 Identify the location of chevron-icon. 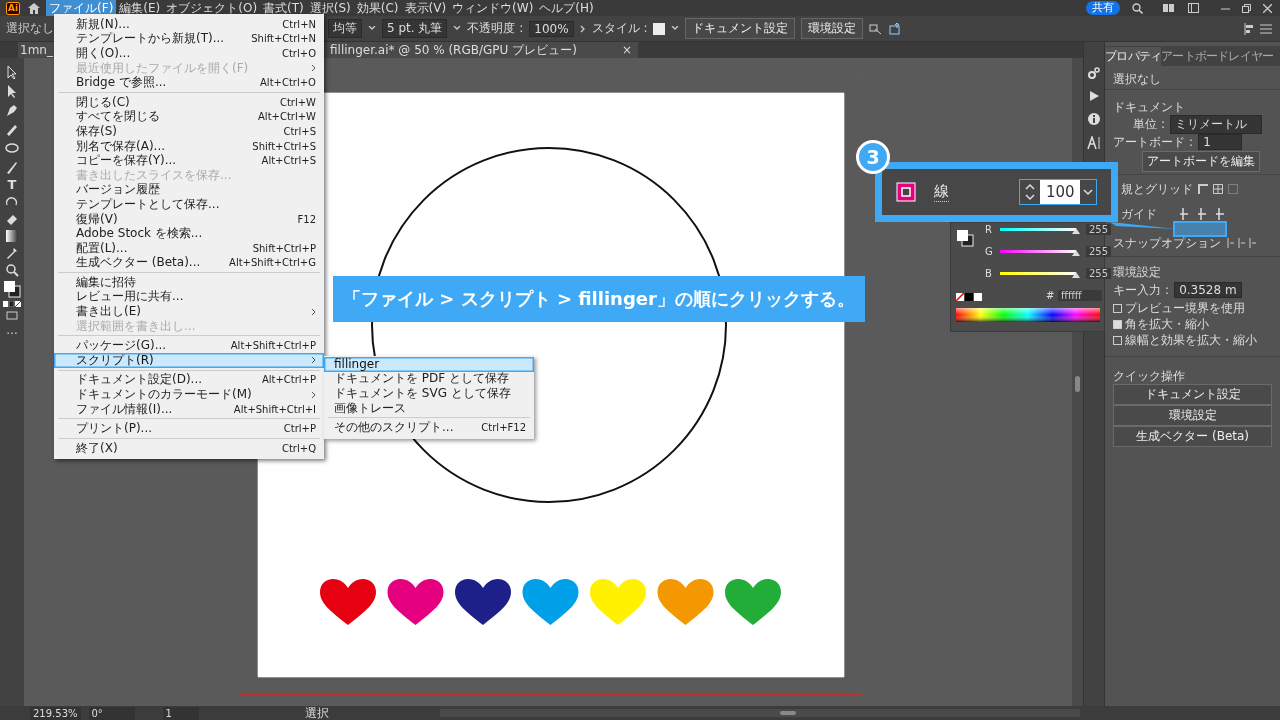
(582, 28).